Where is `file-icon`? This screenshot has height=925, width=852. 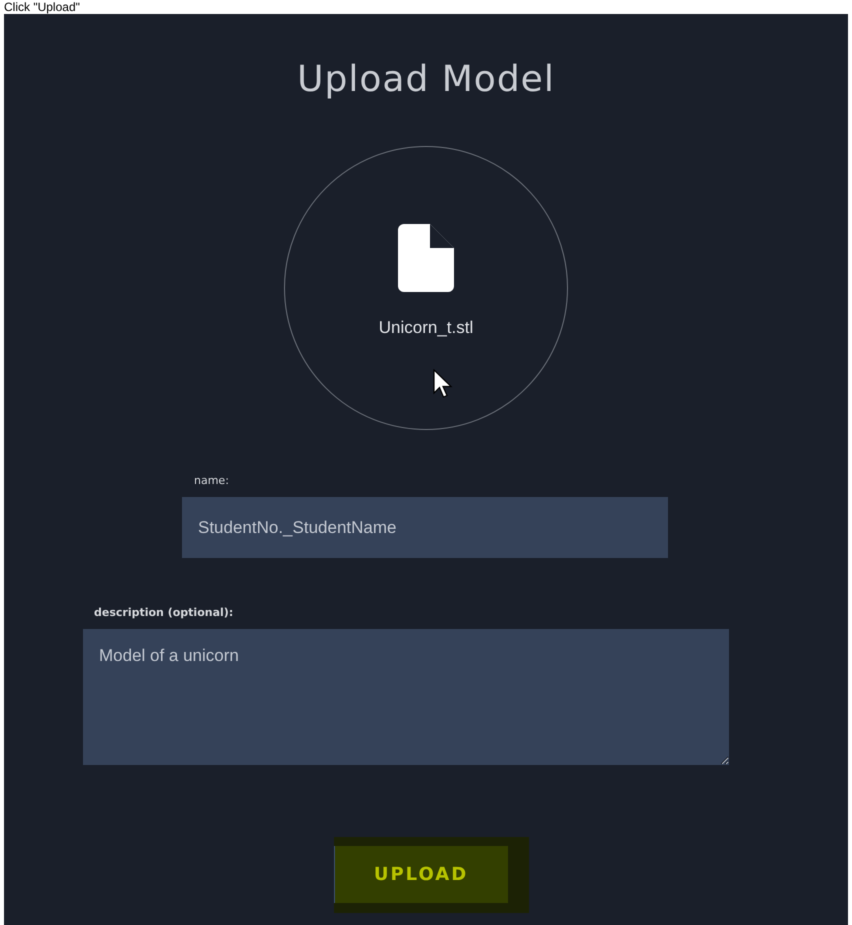
file-icon is located at coordinates (426, 258).